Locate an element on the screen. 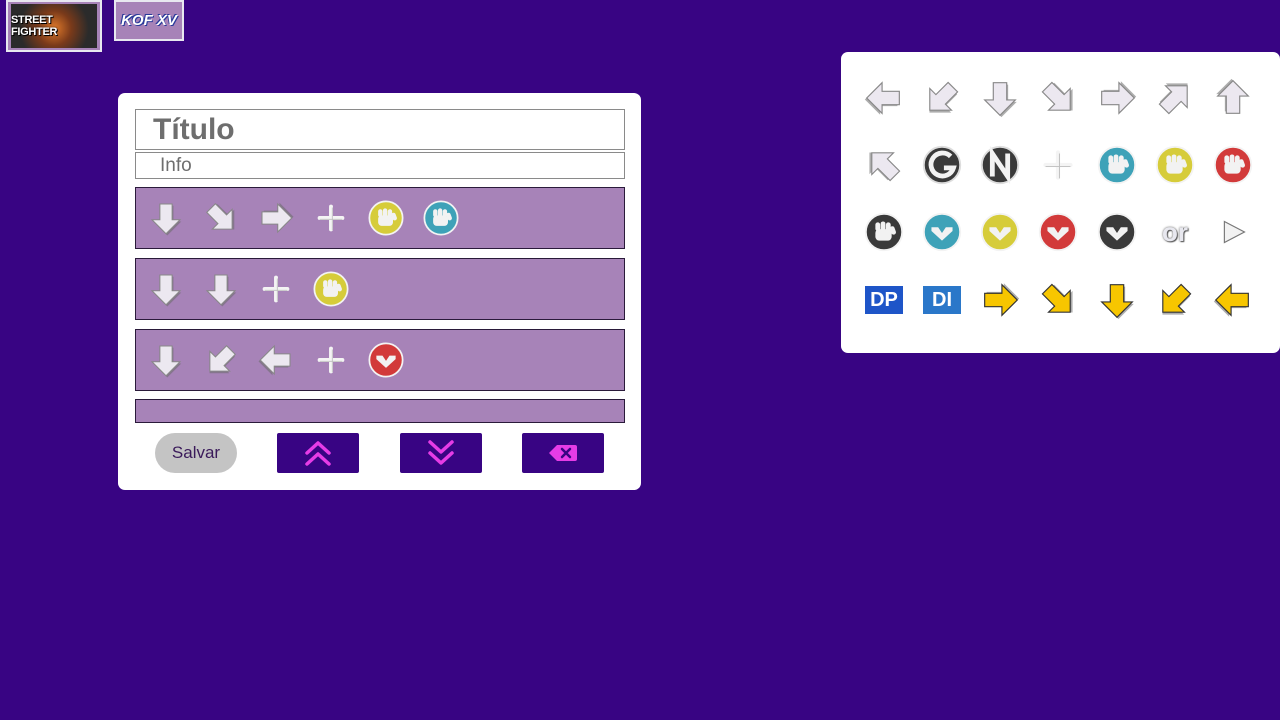  palette-item-yarrow-right is located at coordinates (1000, 300).